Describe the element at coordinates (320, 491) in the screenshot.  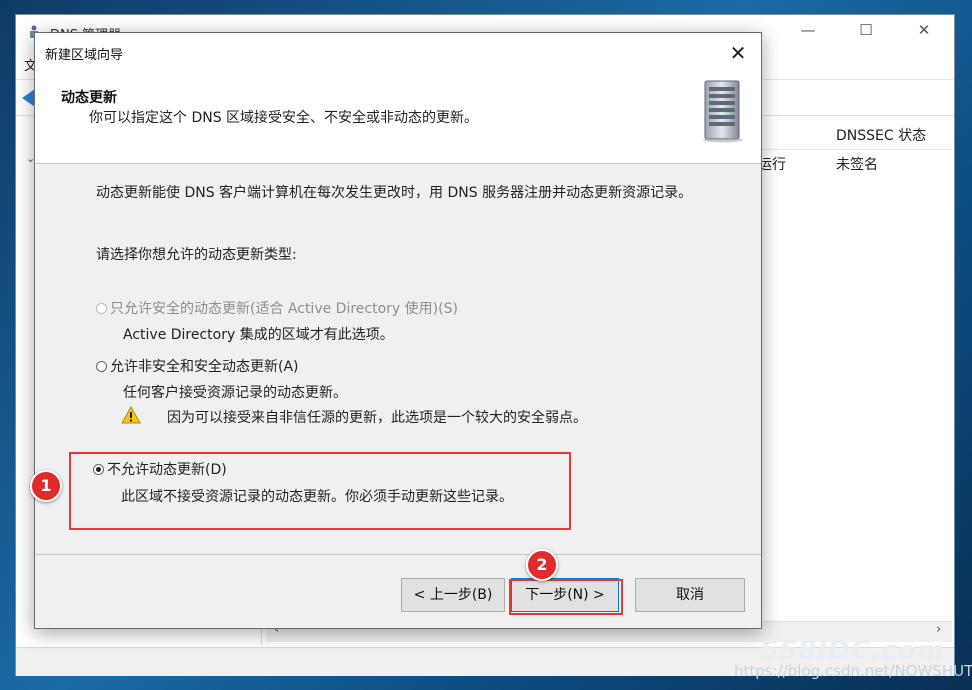
I see `highlight-box-option` at that location.